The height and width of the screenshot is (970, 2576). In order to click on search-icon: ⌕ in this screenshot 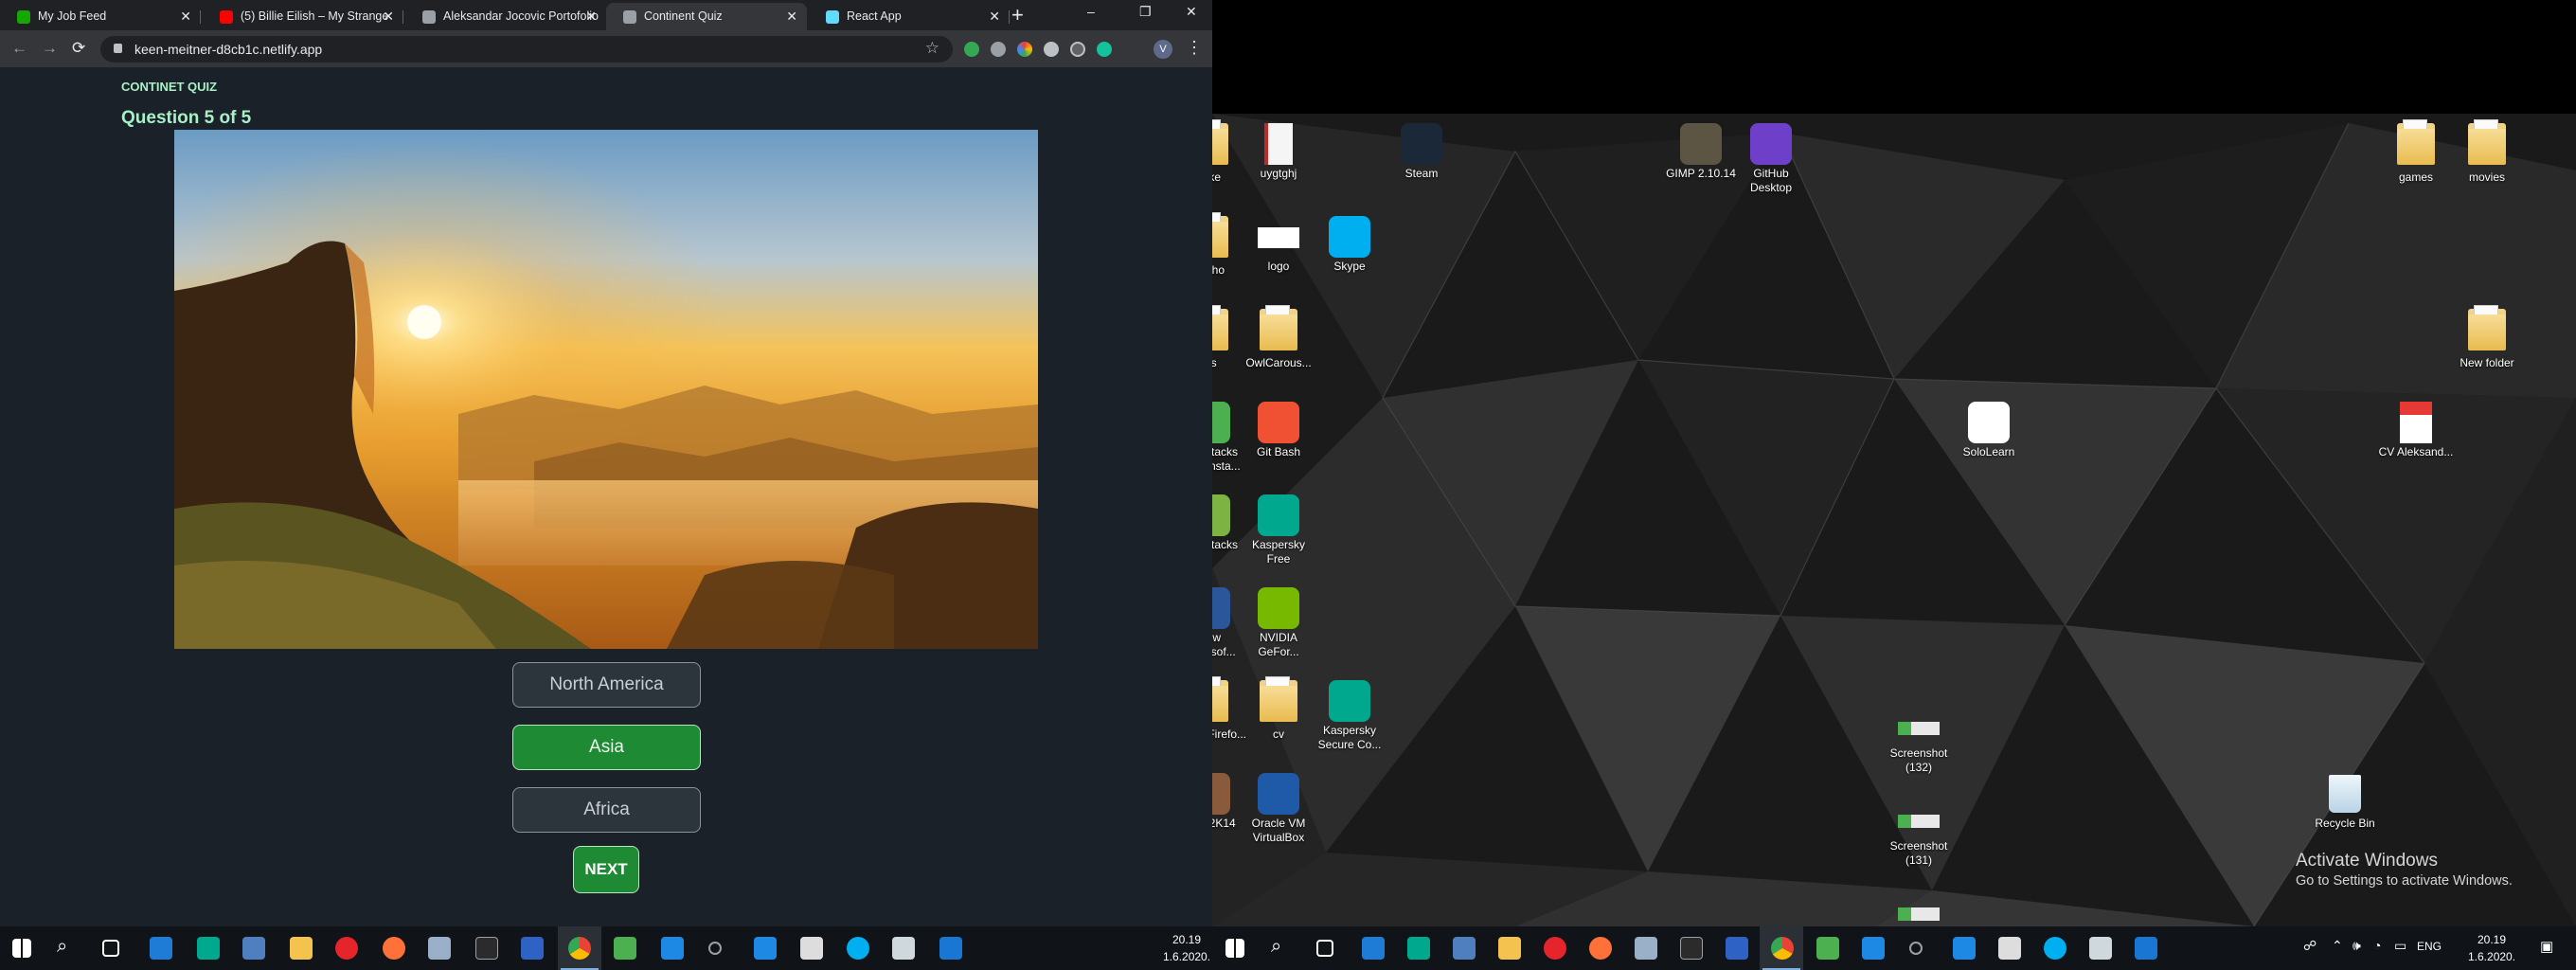, I will do `click(62, 947)`.